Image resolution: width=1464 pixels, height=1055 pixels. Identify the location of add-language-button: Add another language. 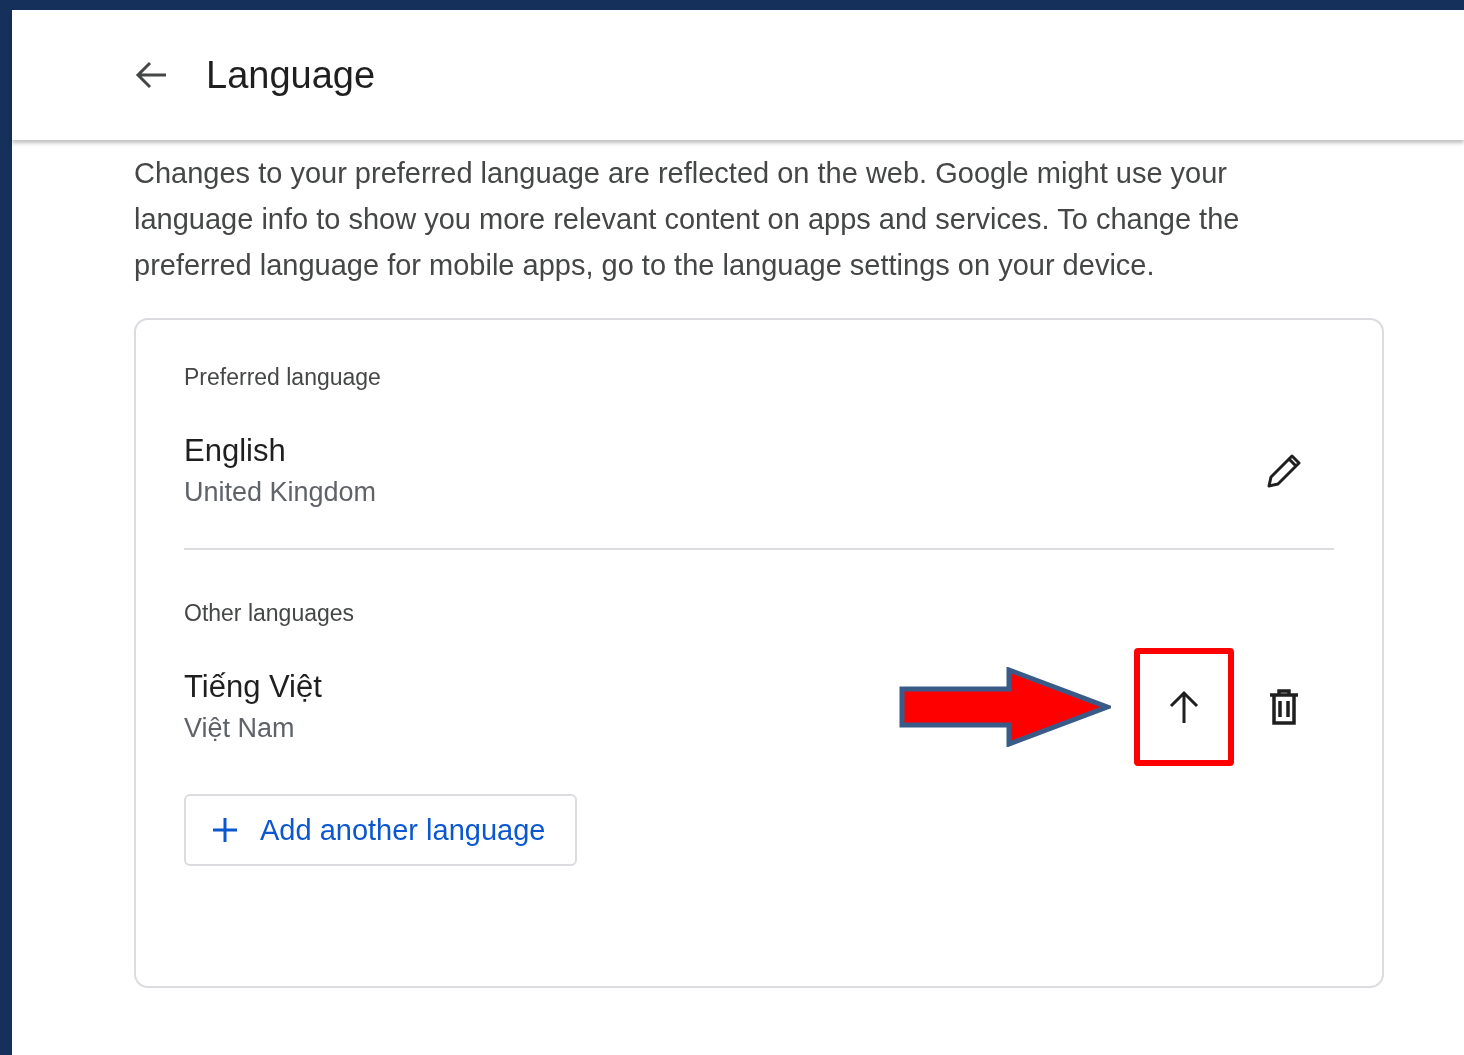
(381, 830).